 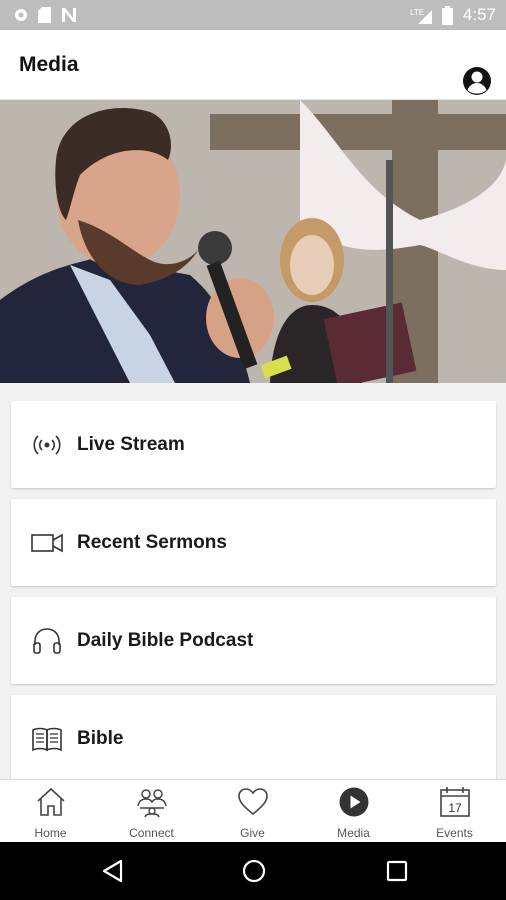 I want to click on video-camera-icon, so click(x=47, y=543).